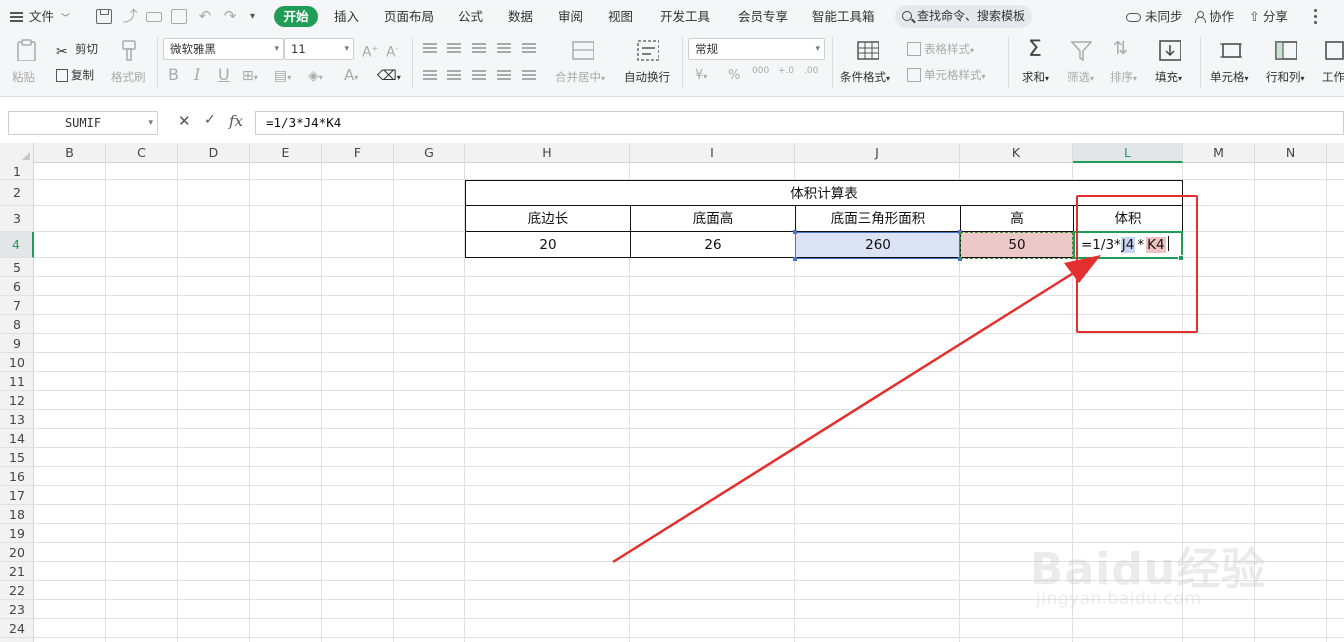 The width and height of the screenshot is (1344, 642). Describe the element at coordinates (154, 17) in the screenshot. I see `print-icon` at that location.